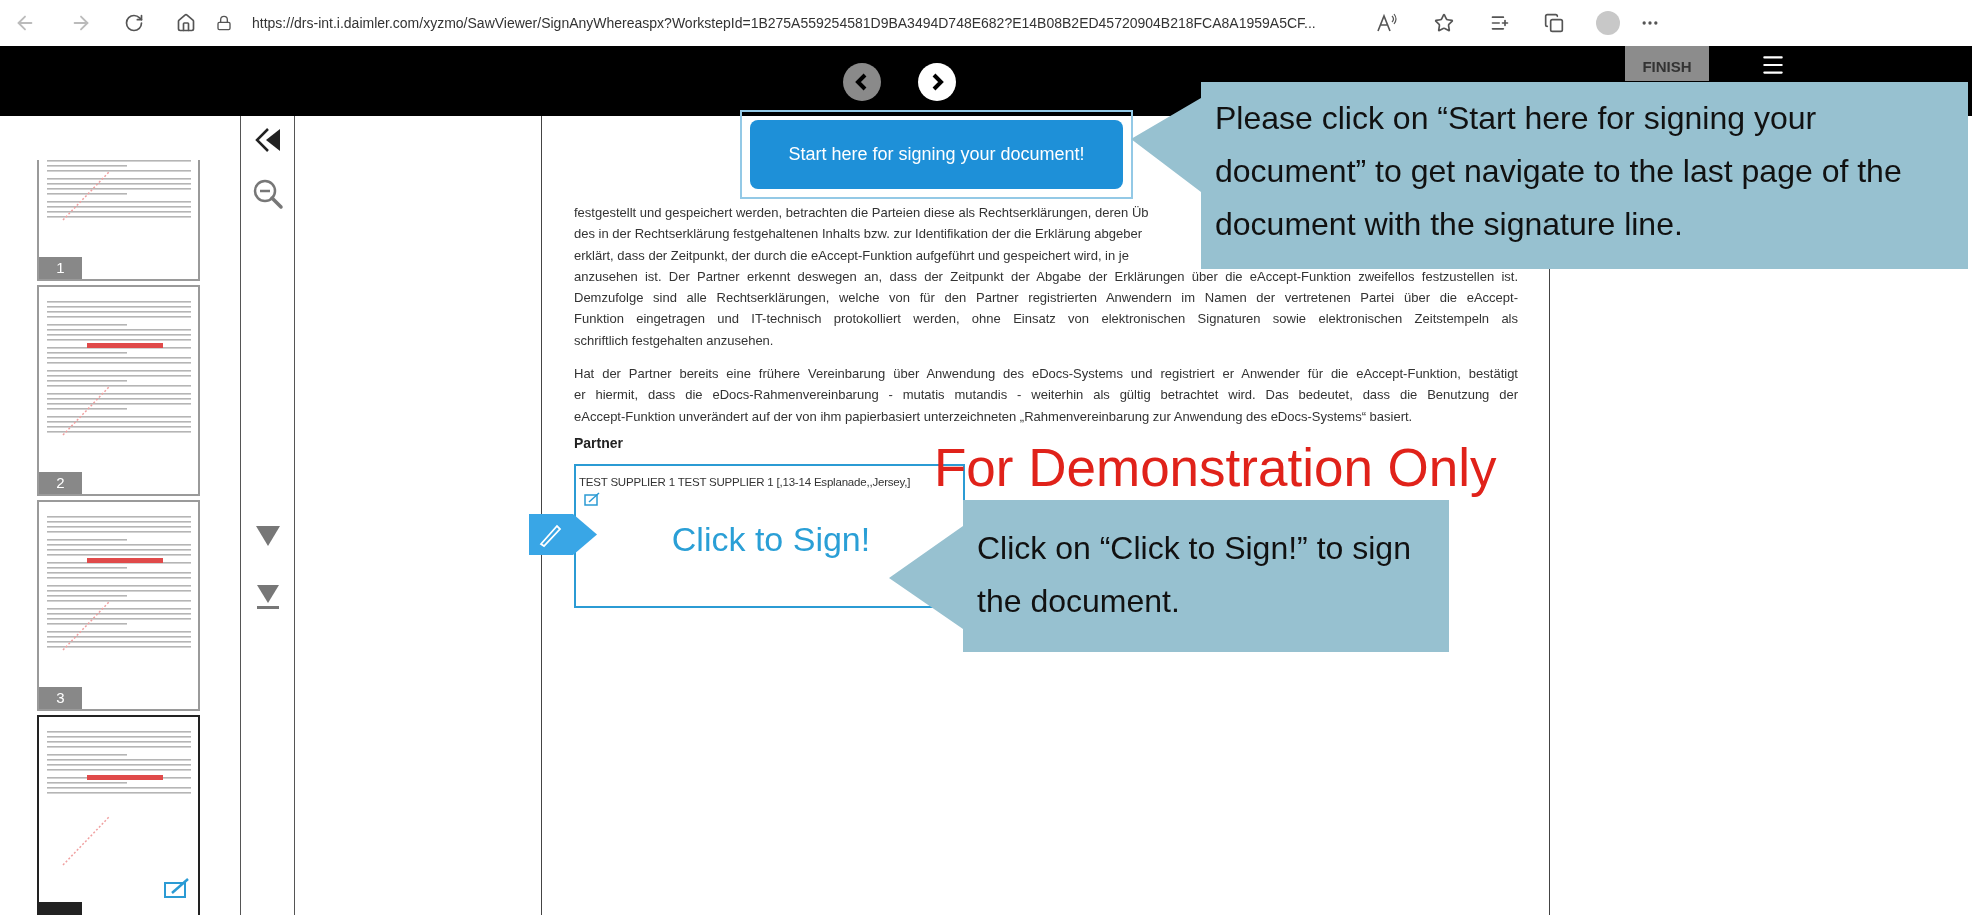 This screenshot has width=1972, height=915. What do you see at coordinates (861, 213) in the screenshot?
I see `document-text-line: festgestellt und gespeichert werden, betrachten die Parteien diese als Rechtserklärungen, deren Üb` at bounding box center [861, 213].